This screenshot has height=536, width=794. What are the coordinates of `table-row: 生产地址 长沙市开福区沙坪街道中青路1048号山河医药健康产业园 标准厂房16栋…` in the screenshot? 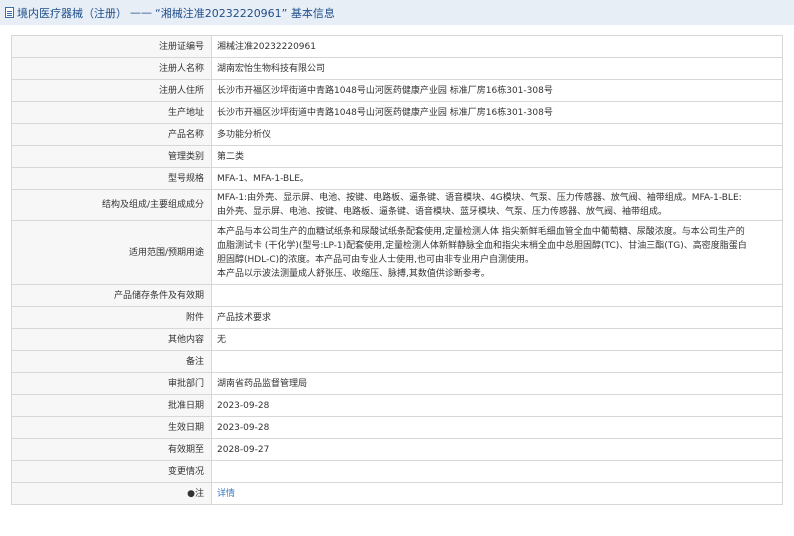 It's located at (397, 112).